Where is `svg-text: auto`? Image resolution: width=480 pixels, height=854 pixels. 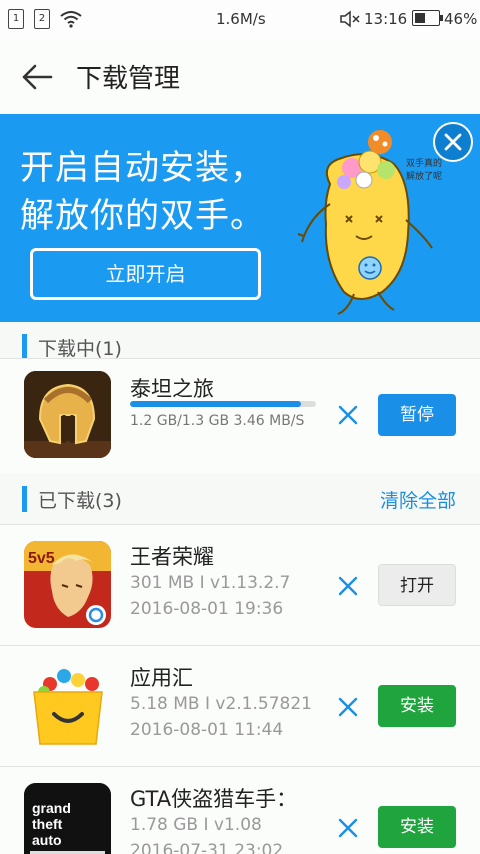
svg-text: auto is located at coordinates (47, 840).